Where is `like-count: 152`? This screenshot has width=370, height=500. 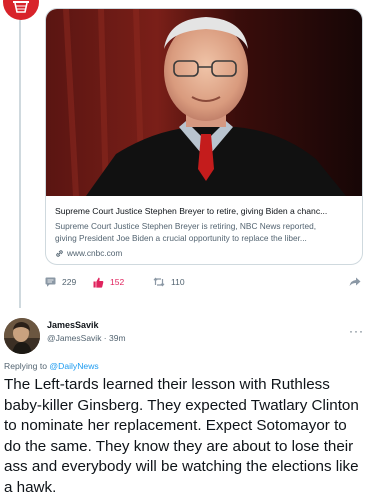 like-count: 152 is located at coordinates (117, 282).